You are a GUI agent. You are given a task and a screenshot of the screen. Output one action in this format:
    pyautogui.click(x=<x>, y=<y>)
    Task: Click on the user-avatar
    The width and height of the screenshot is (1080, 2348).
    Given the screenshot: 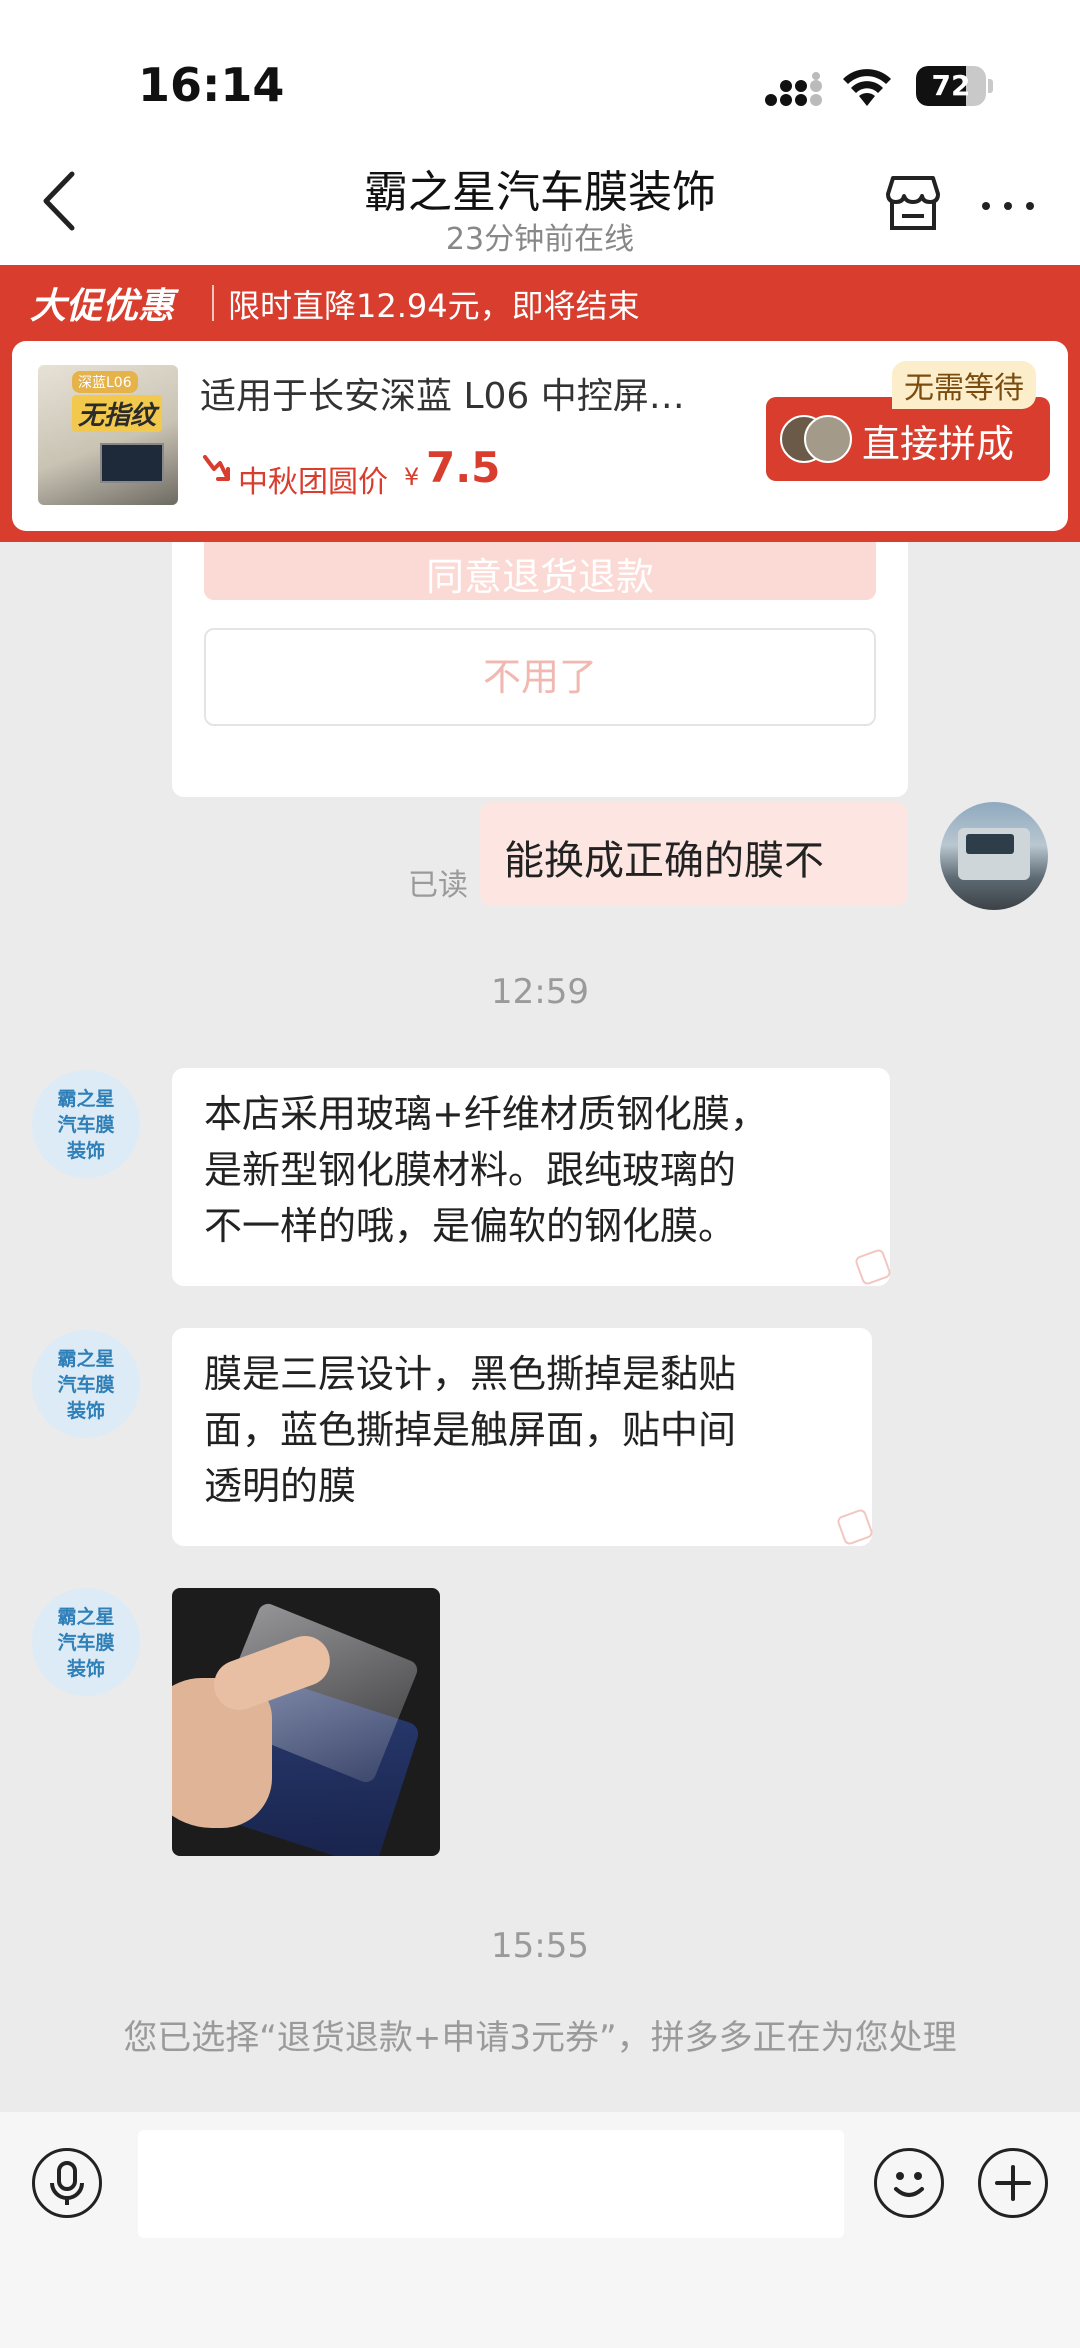 What is the action you would take?
    pyautogui.click(x=994, y=856)
    